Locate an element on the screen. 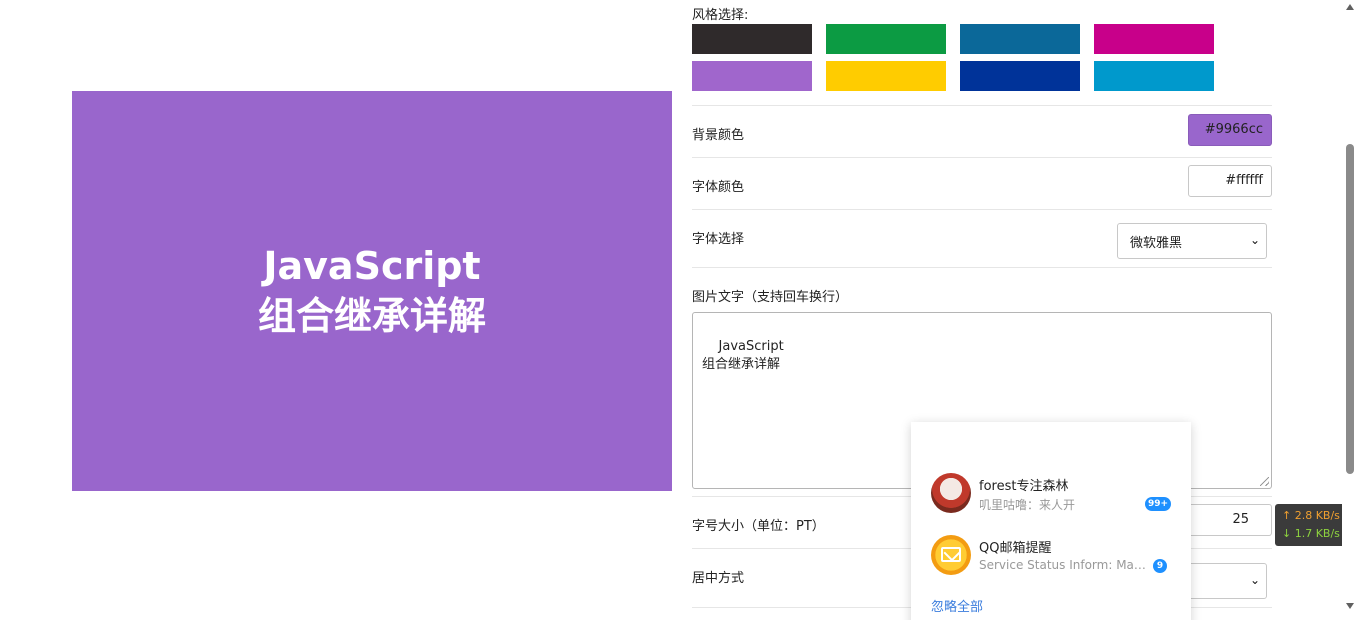  scrollbar-thumb is located at coordinates (1350, 309).